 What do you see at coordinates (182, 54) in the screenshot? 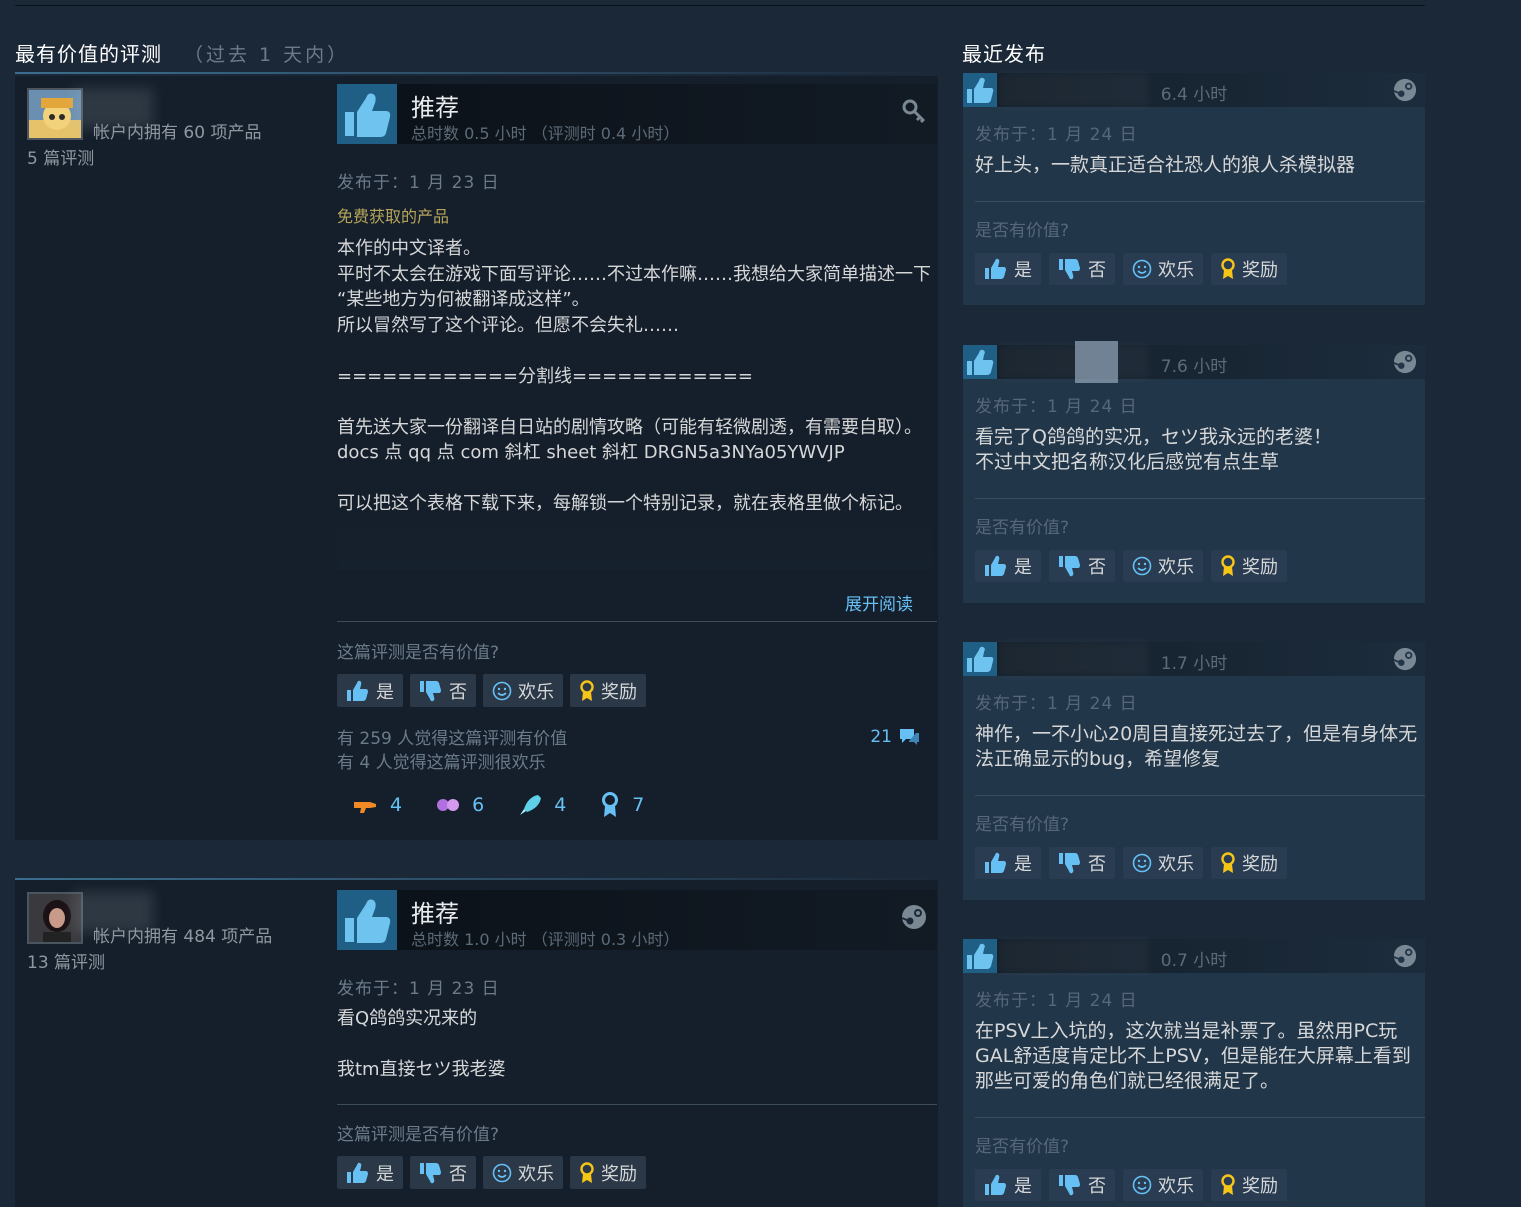
I see `most-helpful-heading: 最有价值的评测 （过去 1 天内）` at bounding box center [182, 54].